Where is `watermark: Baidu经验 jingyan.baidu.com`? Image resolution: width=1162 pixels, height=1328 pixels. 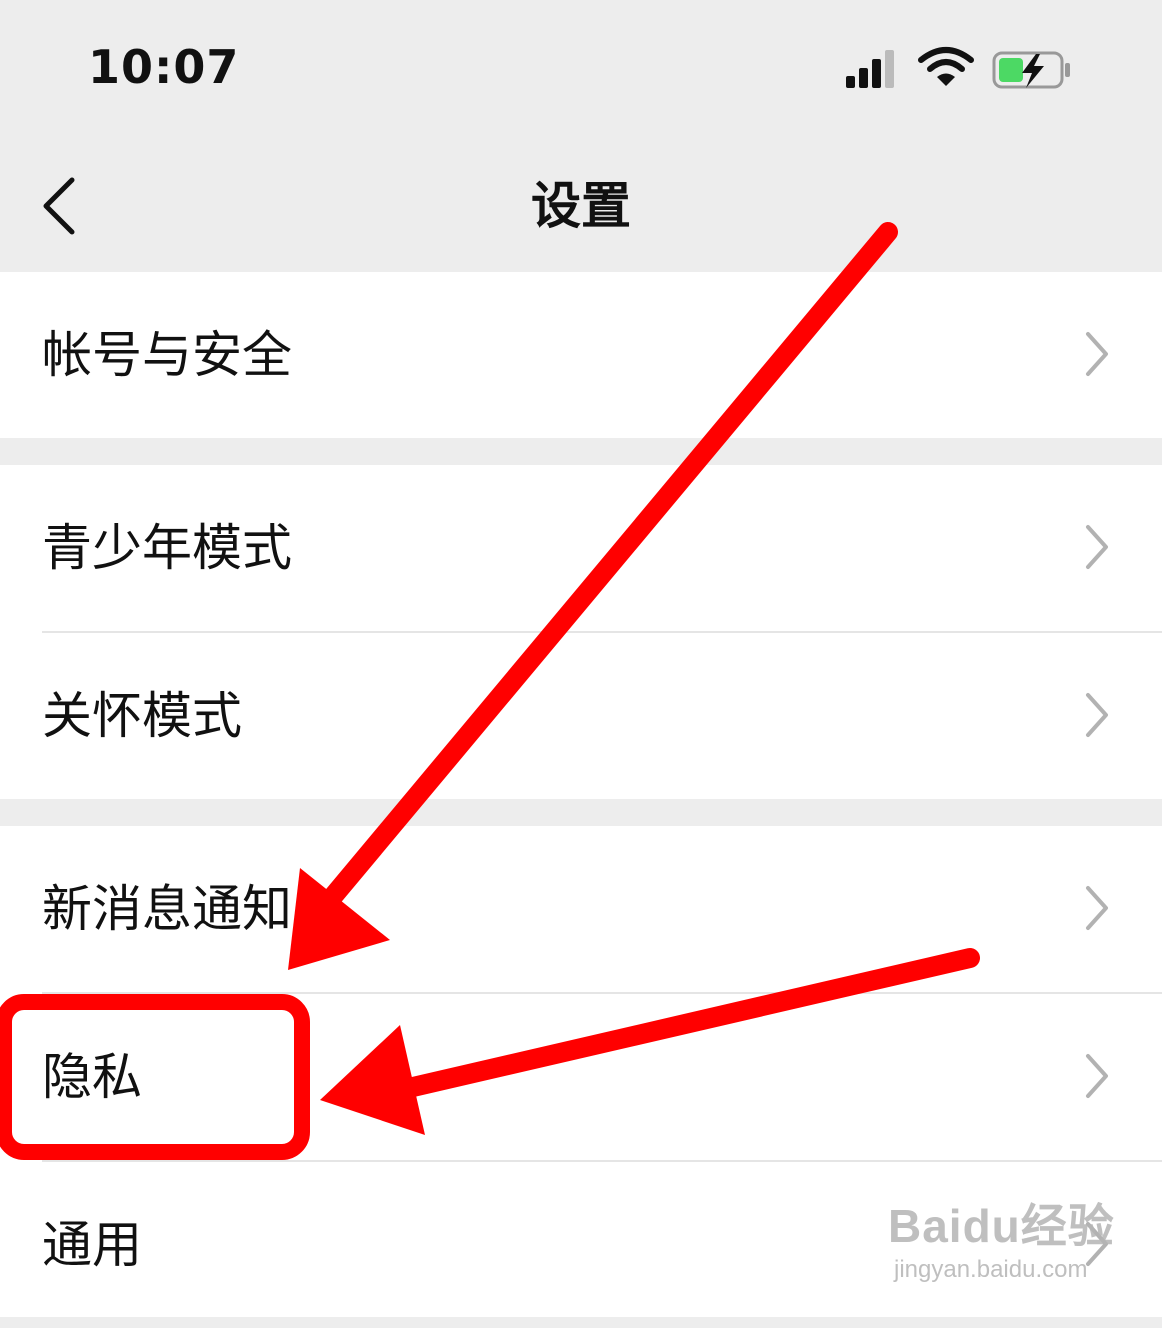
watermark: Baidu经验 jingyan.baidu.com is located at coordinates (1008, 1240).